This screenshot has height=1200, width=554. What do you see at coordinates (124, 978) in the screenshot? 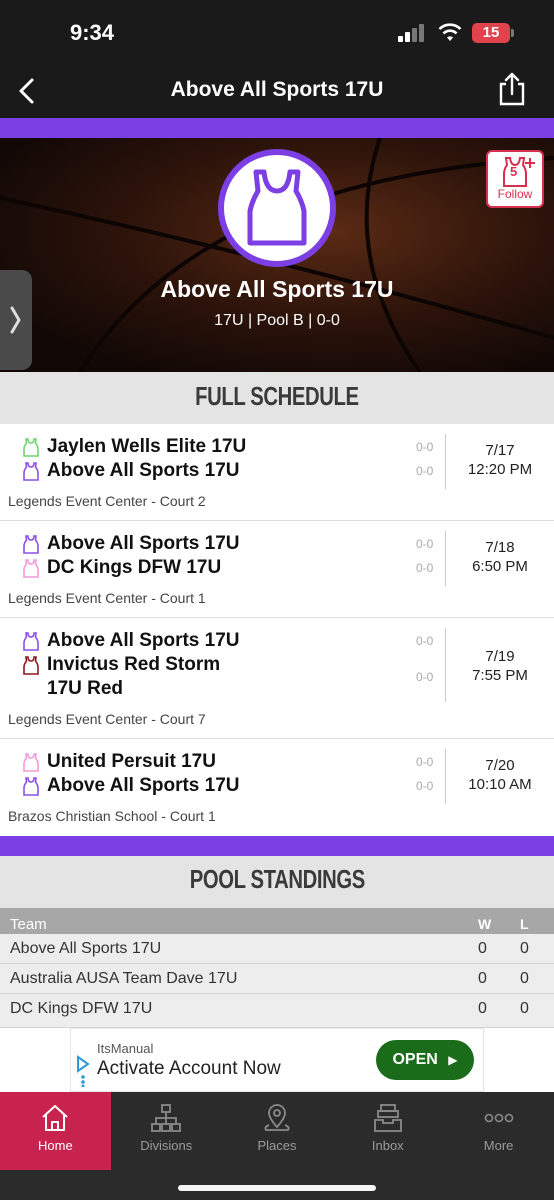
I see `standings-team: Australia AUSA Team Dave 17U` at bounding box center [124, 978].